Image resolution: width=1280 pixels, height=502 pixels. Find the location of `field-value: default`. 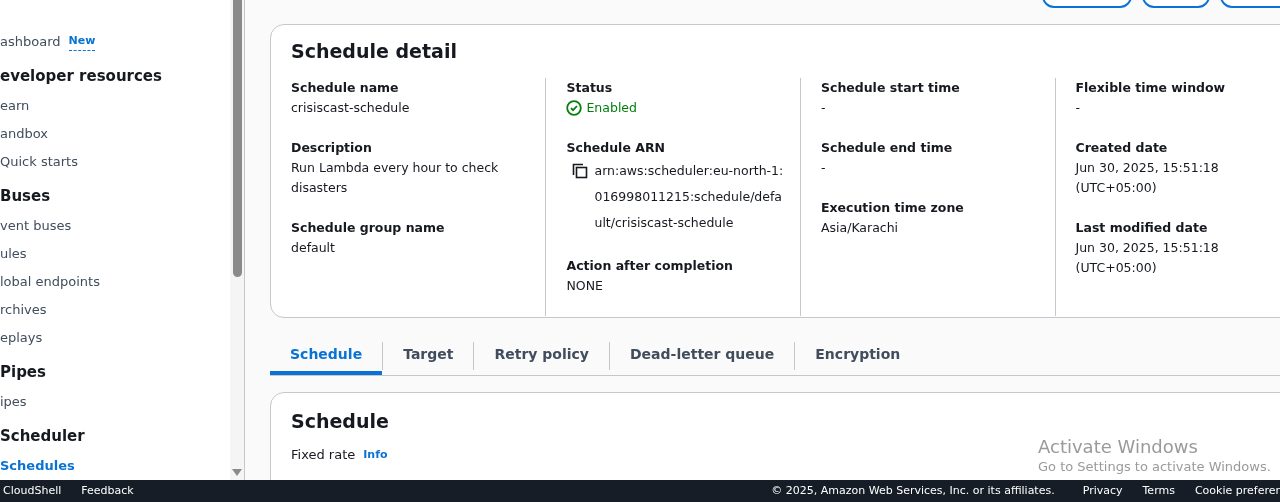

field-value: default is located at coordinates (313, 247).